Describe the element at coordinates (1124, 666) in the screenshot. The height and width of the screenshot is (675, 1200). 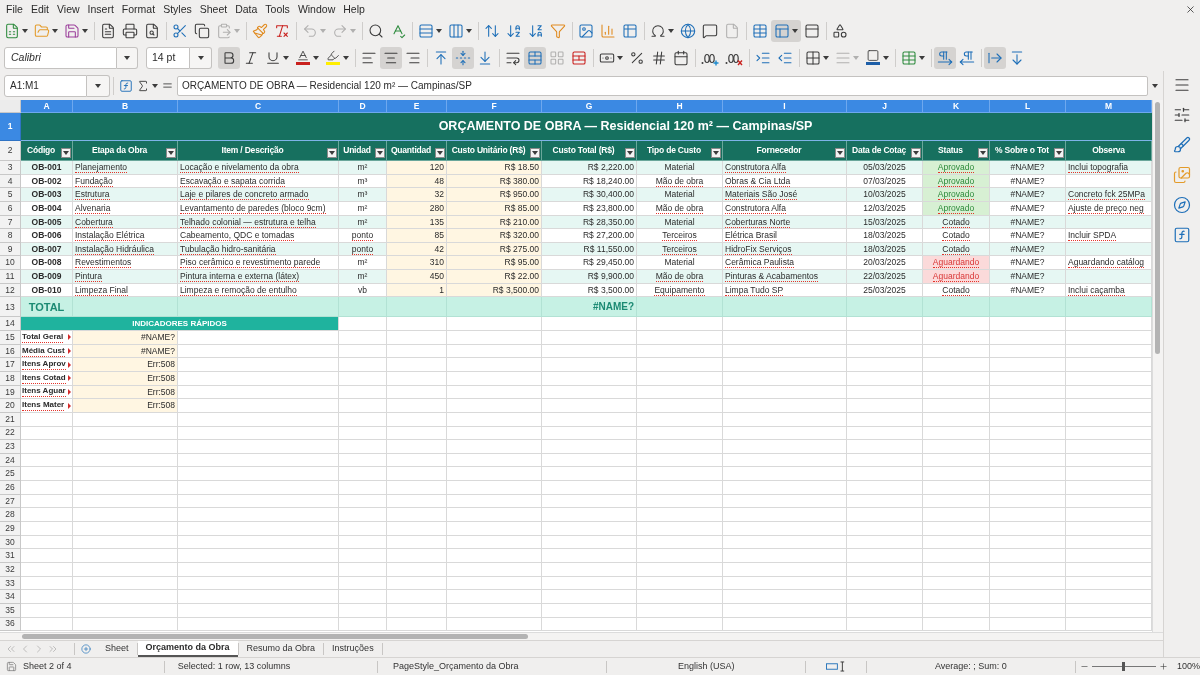
I see `zoom-slider-thumb` at that location.